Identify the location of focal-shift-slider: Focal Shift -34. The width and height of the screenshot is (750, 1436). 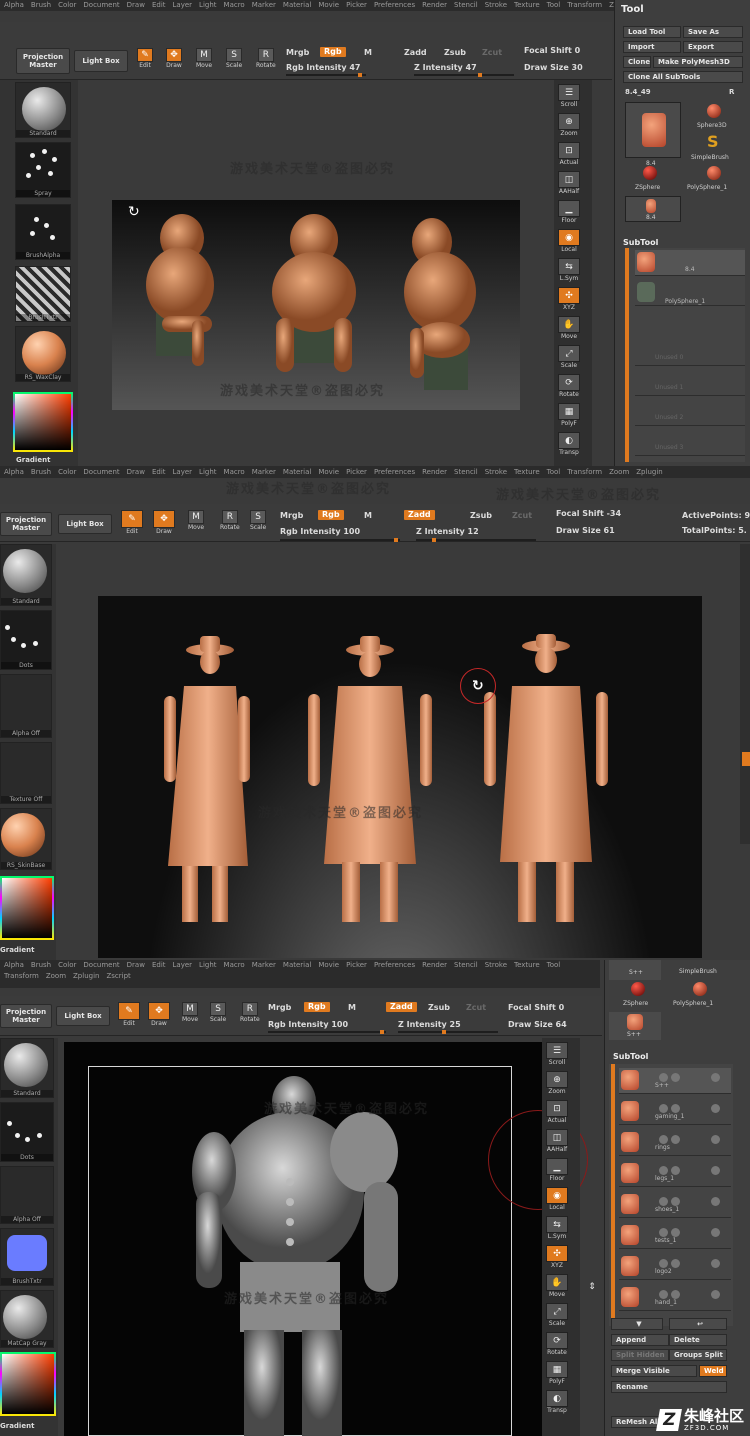
(588, 513).